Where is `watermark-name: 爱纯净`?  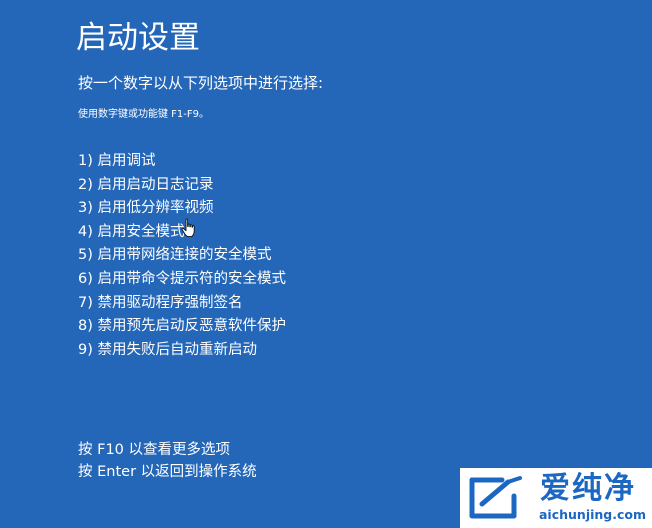
watermark-name: 爱纯净 is located at coordinates (588, 488).